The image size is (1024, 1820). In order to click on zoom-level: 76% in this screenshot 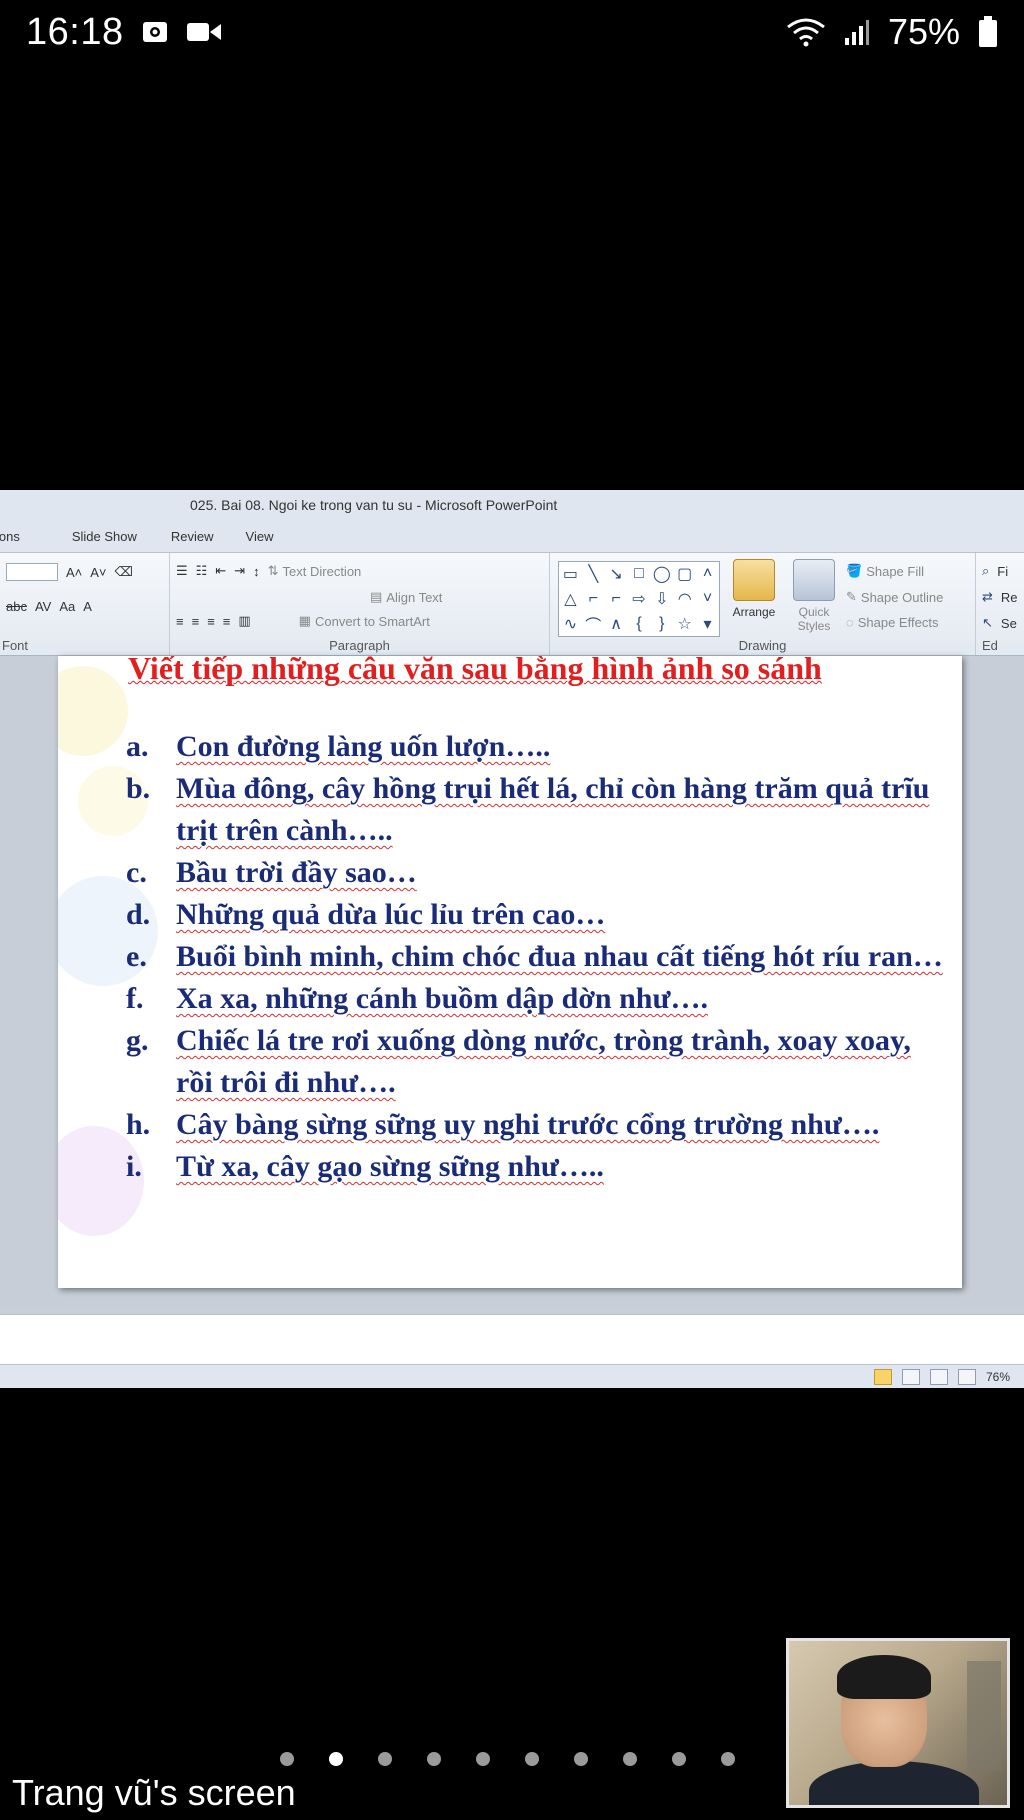, I will do `click(998, 1377)`.